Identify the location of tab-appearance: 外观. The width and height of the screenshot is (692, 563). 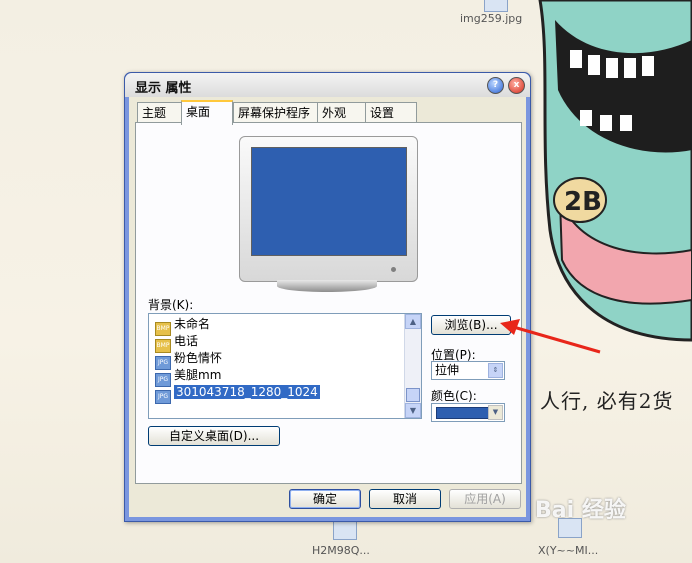
(342, 112).